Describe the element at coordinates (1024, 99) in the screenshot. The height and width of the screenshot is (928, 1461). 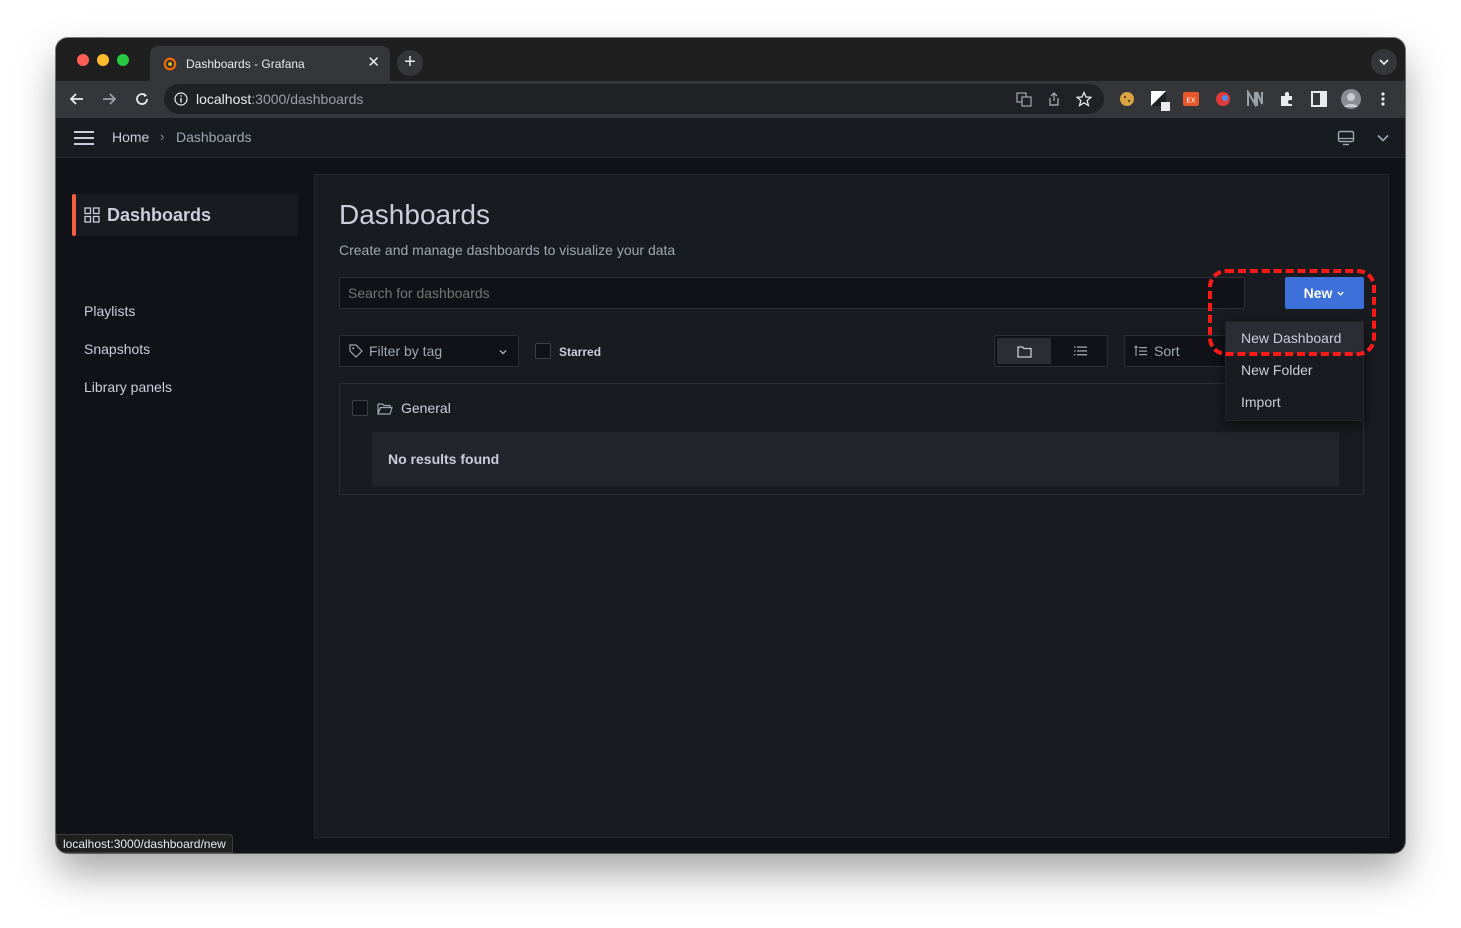
I see `translate-icon` at that location.